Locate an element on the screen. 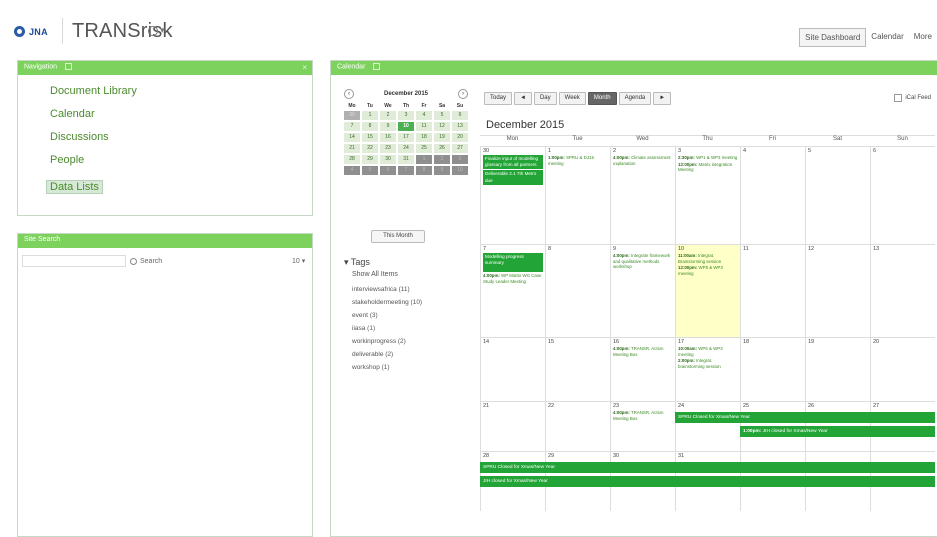  tag-link: interviewsafrica (11) is located at coordinates (413, 289).